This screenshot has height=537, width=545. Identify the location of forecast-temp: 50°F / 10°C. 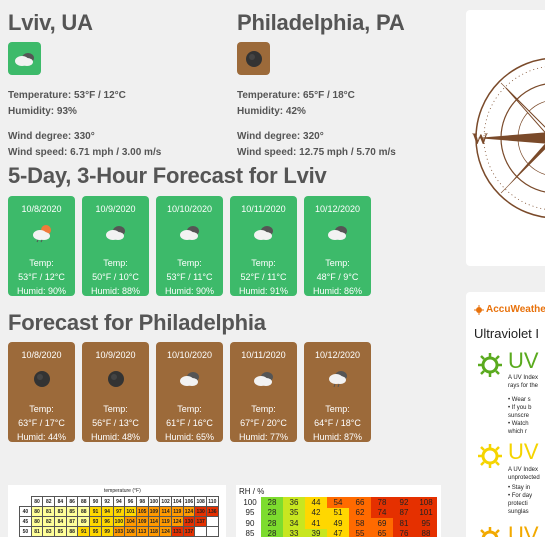
(115, 277).